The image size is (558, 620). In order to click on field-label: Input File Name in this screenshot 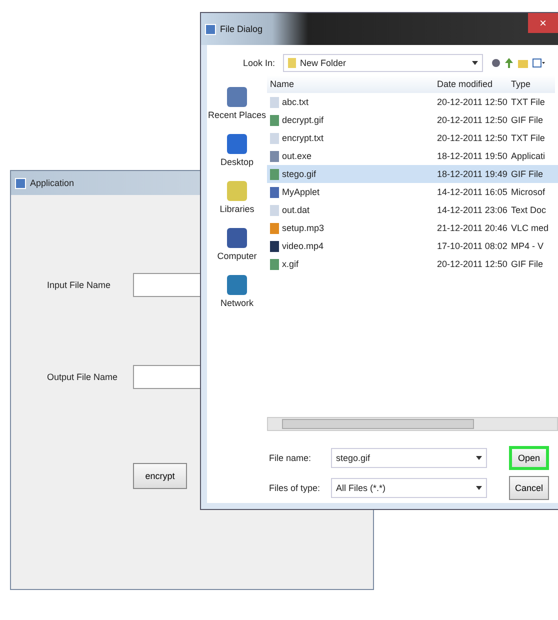, I will do `click(79, 285)`.